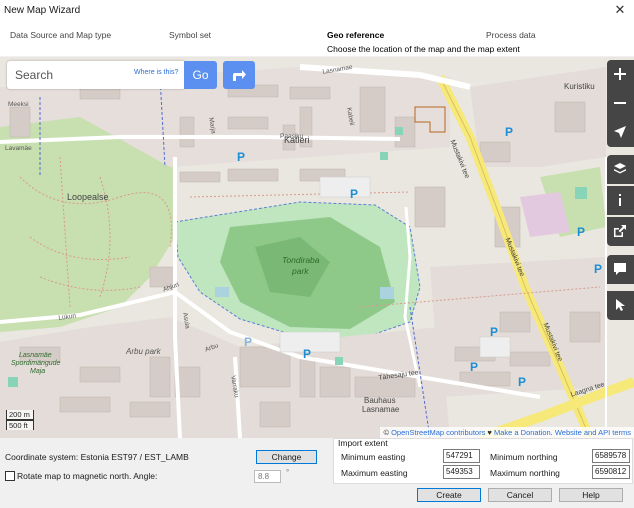 The image size is (634, 508). Describe the element at coordinates (70, 75) in the screenshot. I see `search-input` at that location.